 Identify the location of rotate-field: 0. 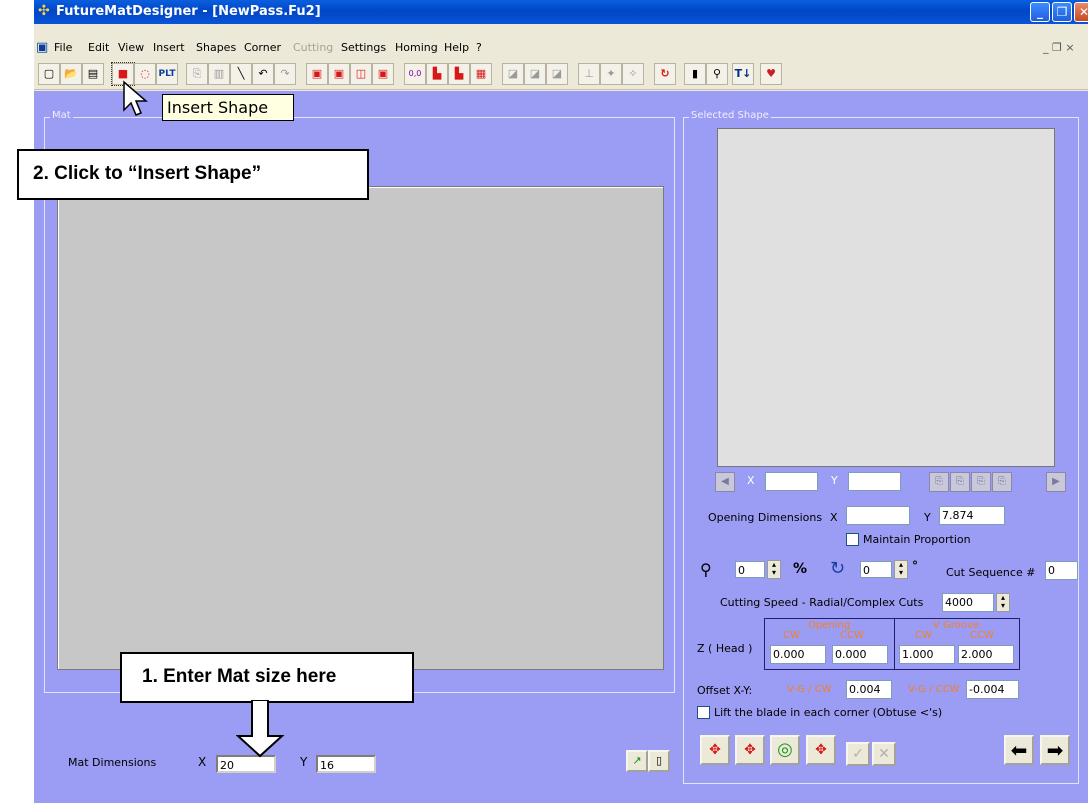
(876, 569).